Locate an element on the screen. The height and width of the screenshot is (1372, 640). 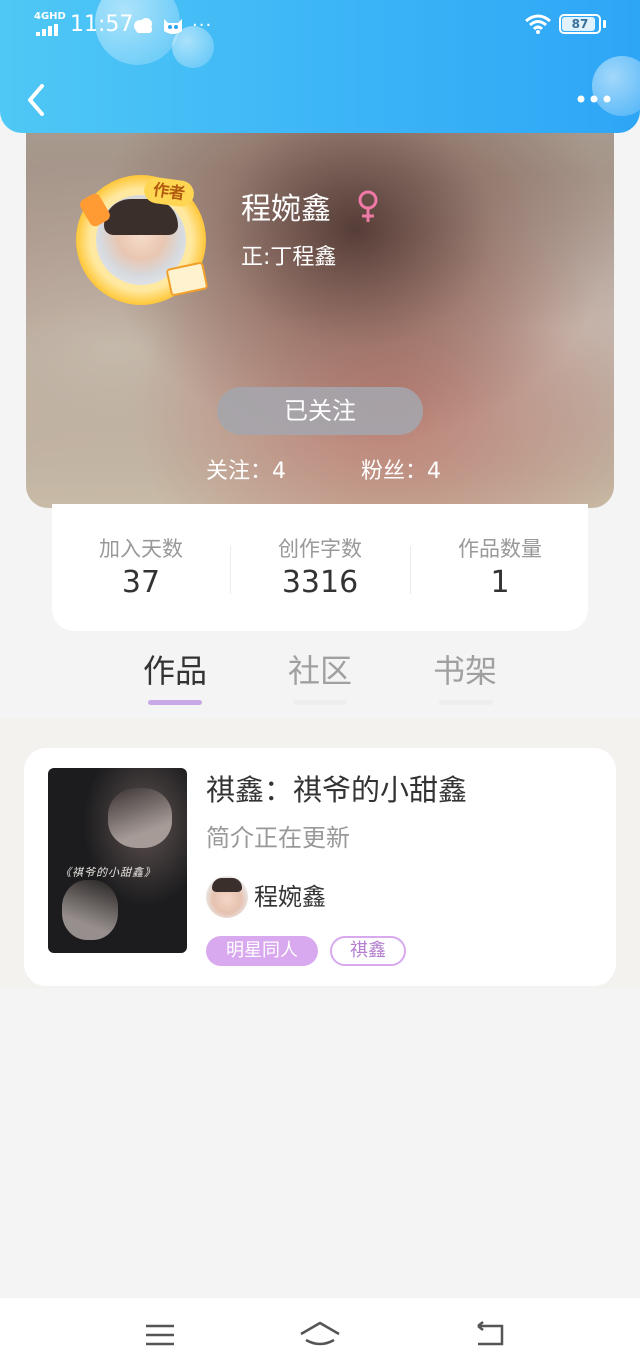
battery-percent: 87 is located at coordinates (580, 24).